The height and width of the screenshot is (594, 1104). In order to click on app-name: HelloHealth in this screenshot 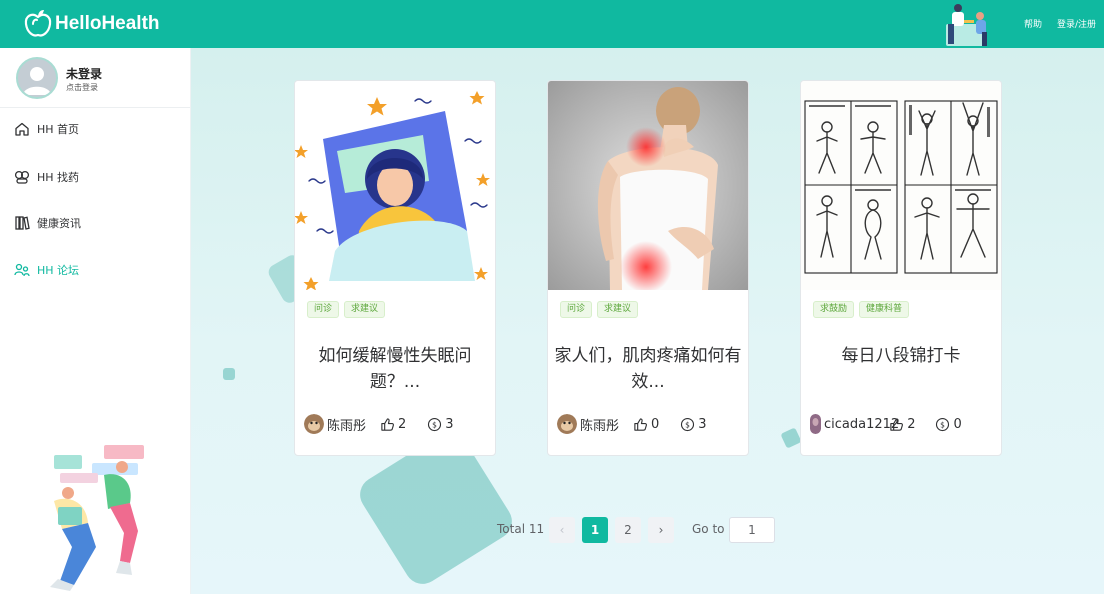, I will do `click(107, 23)`.